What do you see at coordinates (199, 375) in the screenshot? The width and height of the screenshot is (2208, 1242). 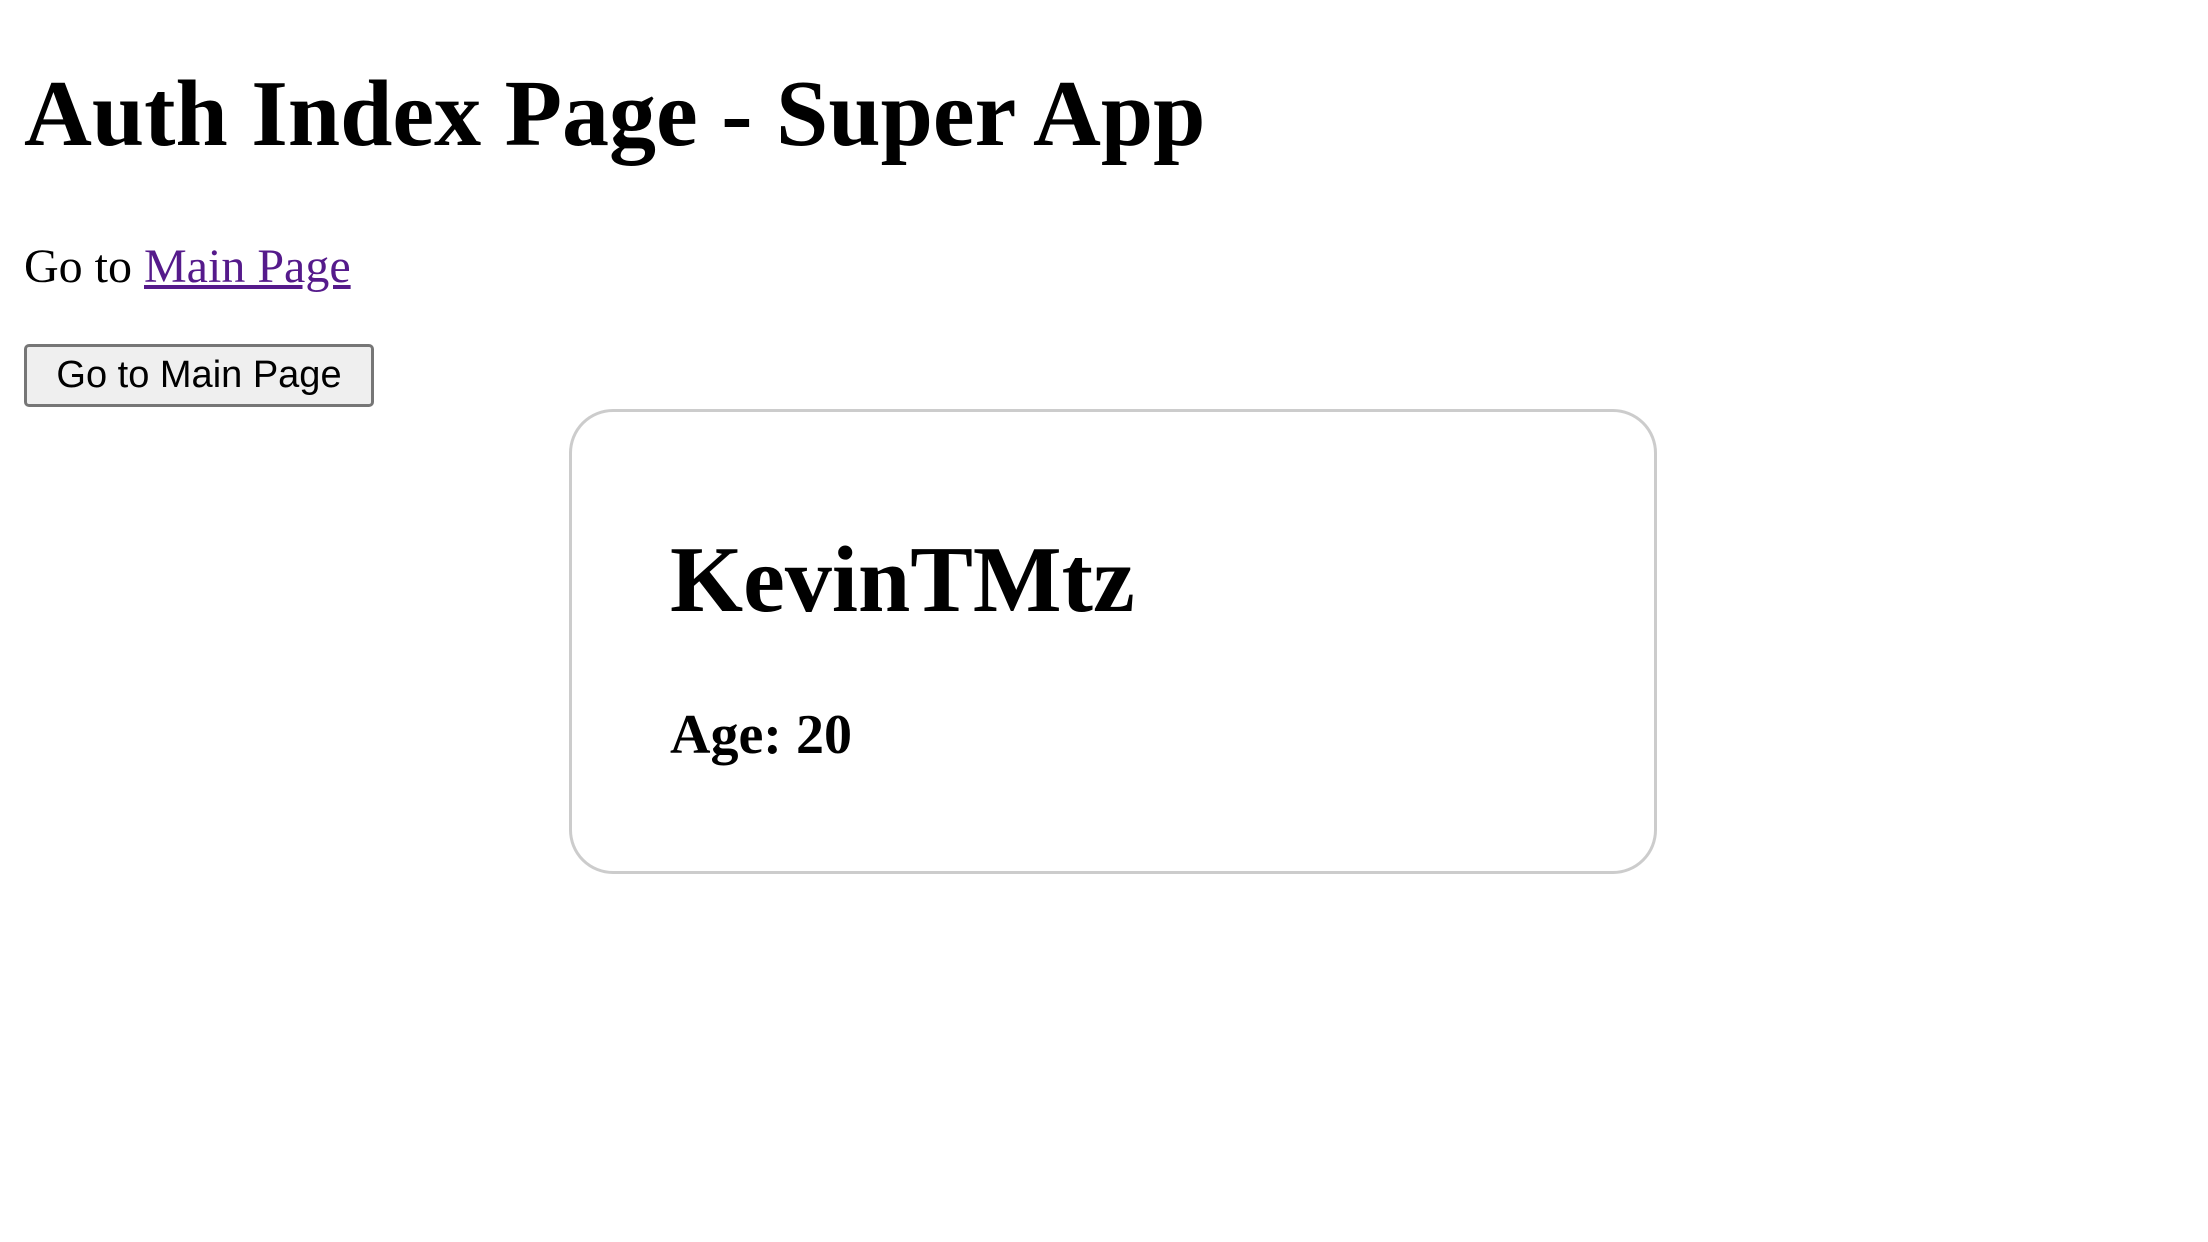 I see `go-to-main-page-button: Go to Main Page` at bounding box center [199, 375].